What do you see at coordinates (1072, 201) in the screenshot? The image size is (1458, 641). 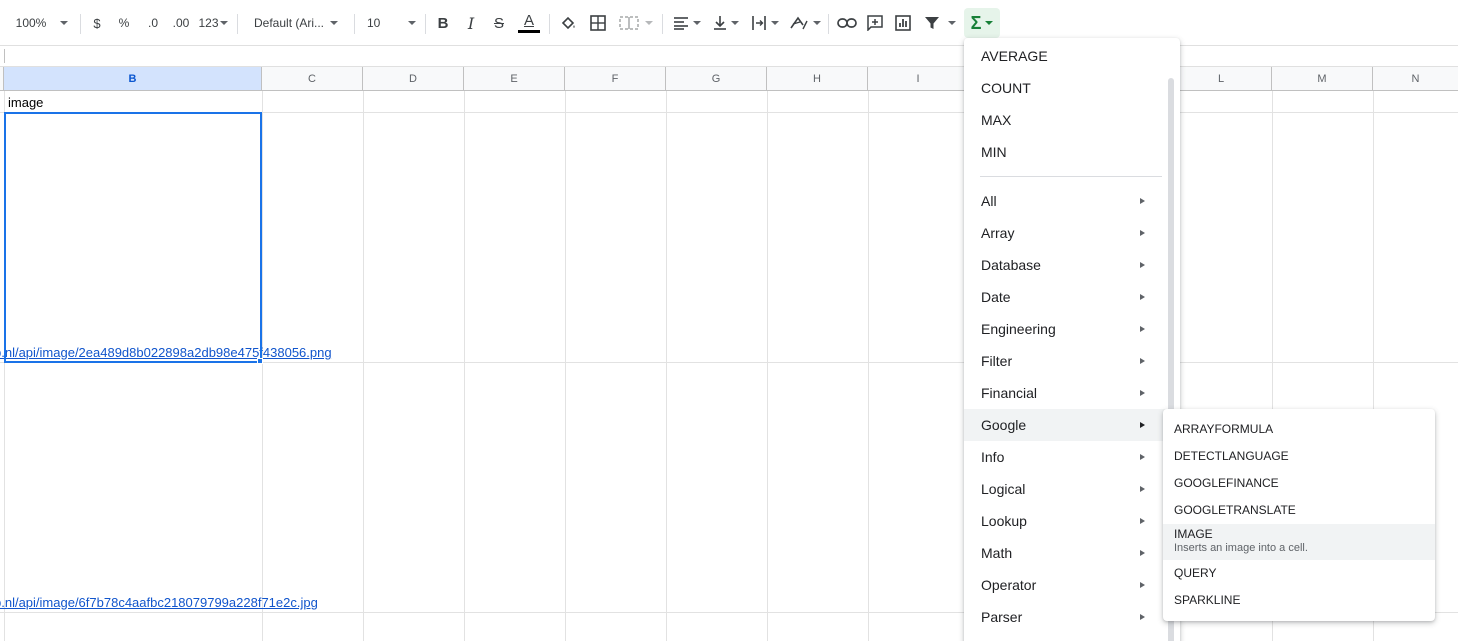 I see `menu-category-all: All` at bounding box center [1072, 201].